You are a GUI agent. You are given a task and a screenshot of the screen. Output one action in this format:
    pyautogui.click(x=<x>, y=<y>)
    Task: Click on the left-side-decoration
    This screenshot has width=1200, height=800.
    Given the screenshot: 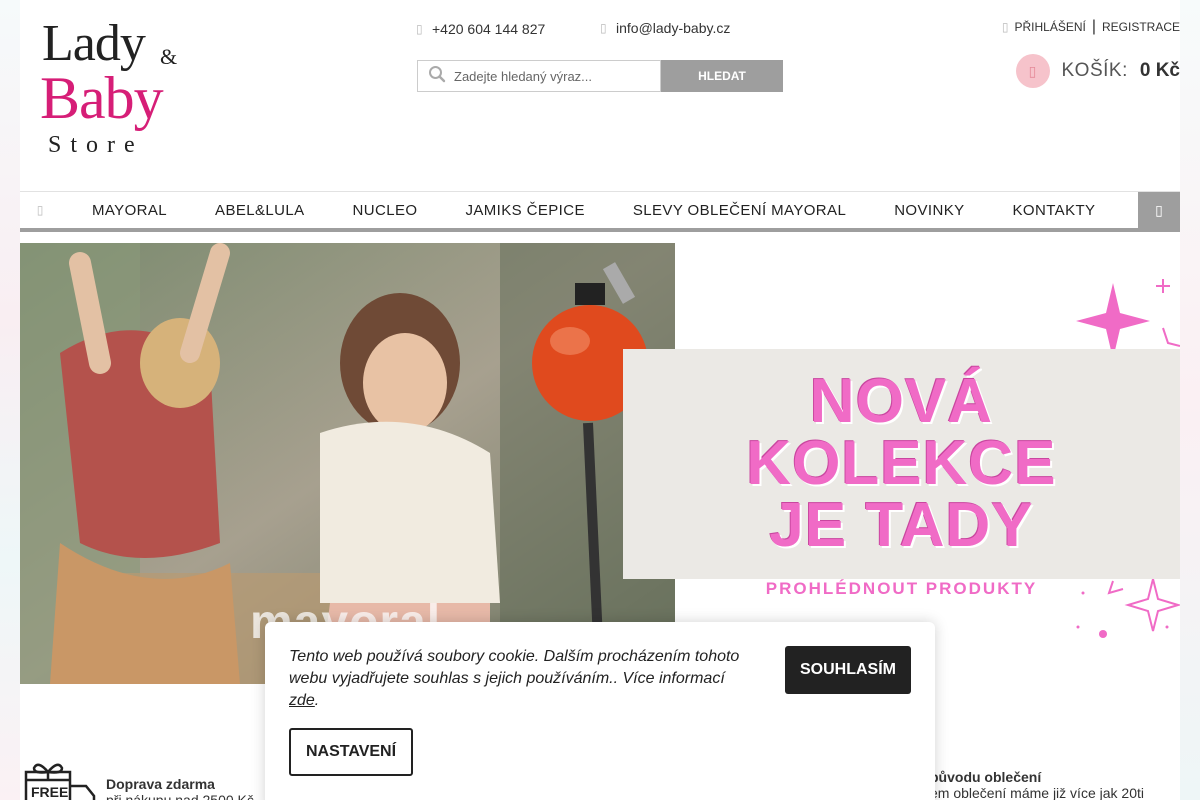 What is the action you would take?
    pyautogui.click(x=10, y=400)
    